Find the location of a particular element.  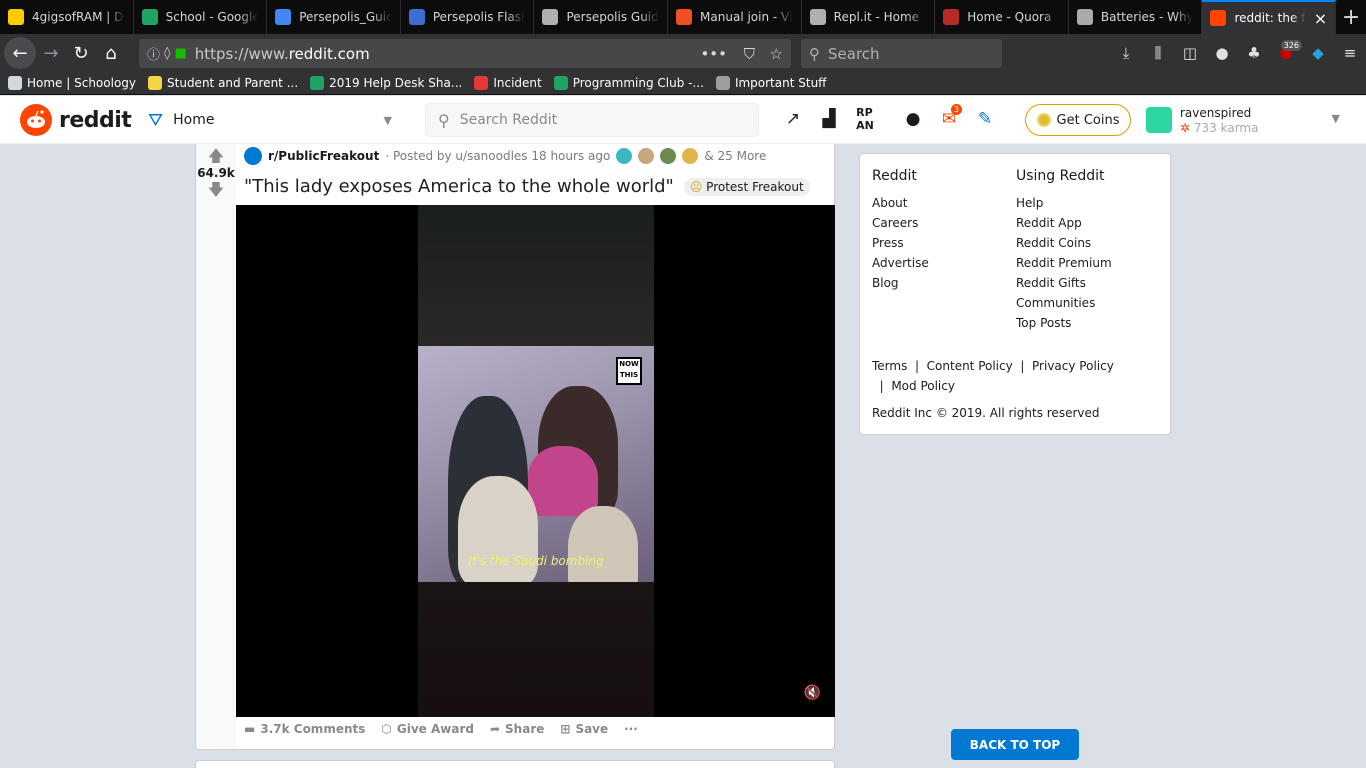

close-tab-icon: × is located at coordinates (1320, 18).